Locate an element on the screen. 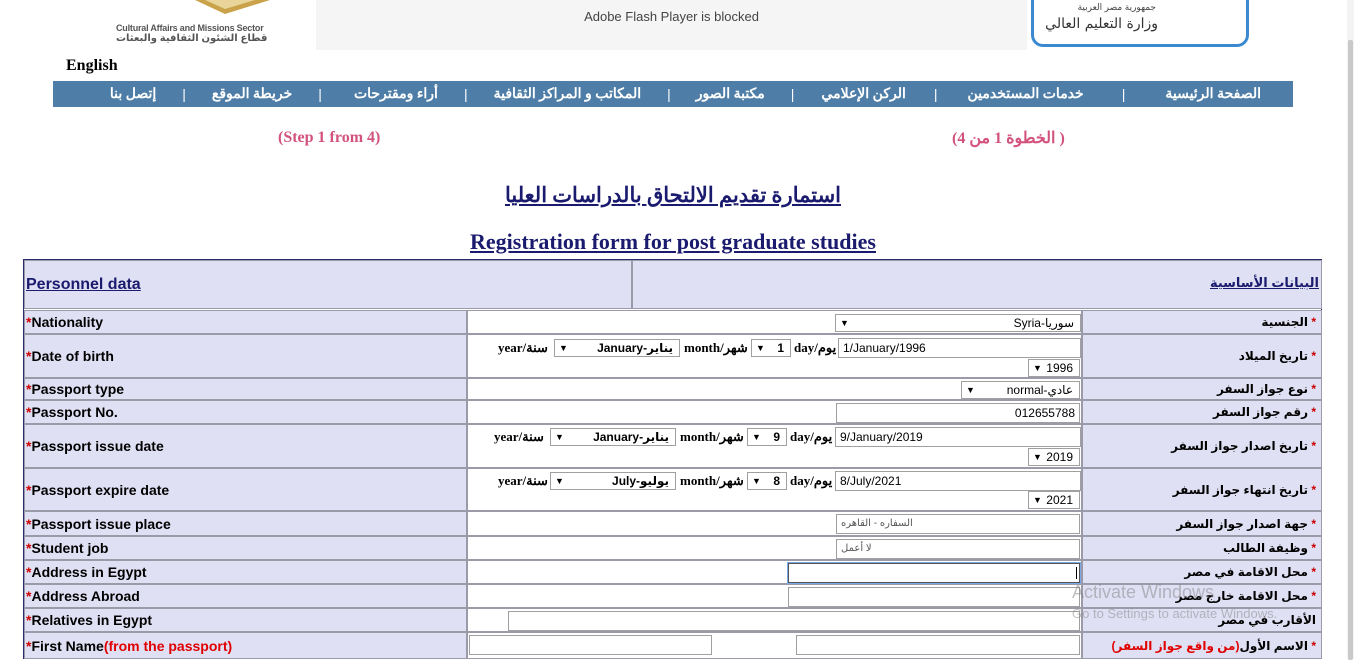 This screenshot has height=660, width=1354. issue-place-cell: السفاره - القاهره is located at coordinates (774, 523).